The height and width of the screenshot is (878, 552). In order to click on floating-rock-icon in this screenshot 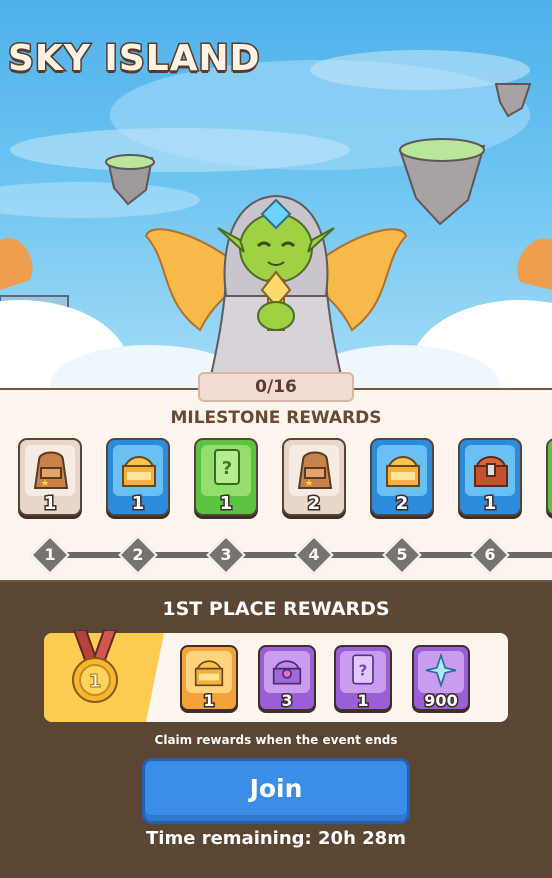, I will do `click(442, 182)`.